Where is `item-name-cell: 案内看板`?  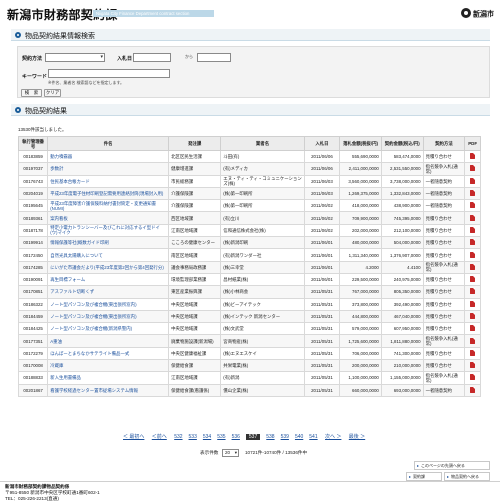 item-name-cell: 案内看板 is located at coordinates (108, 218).